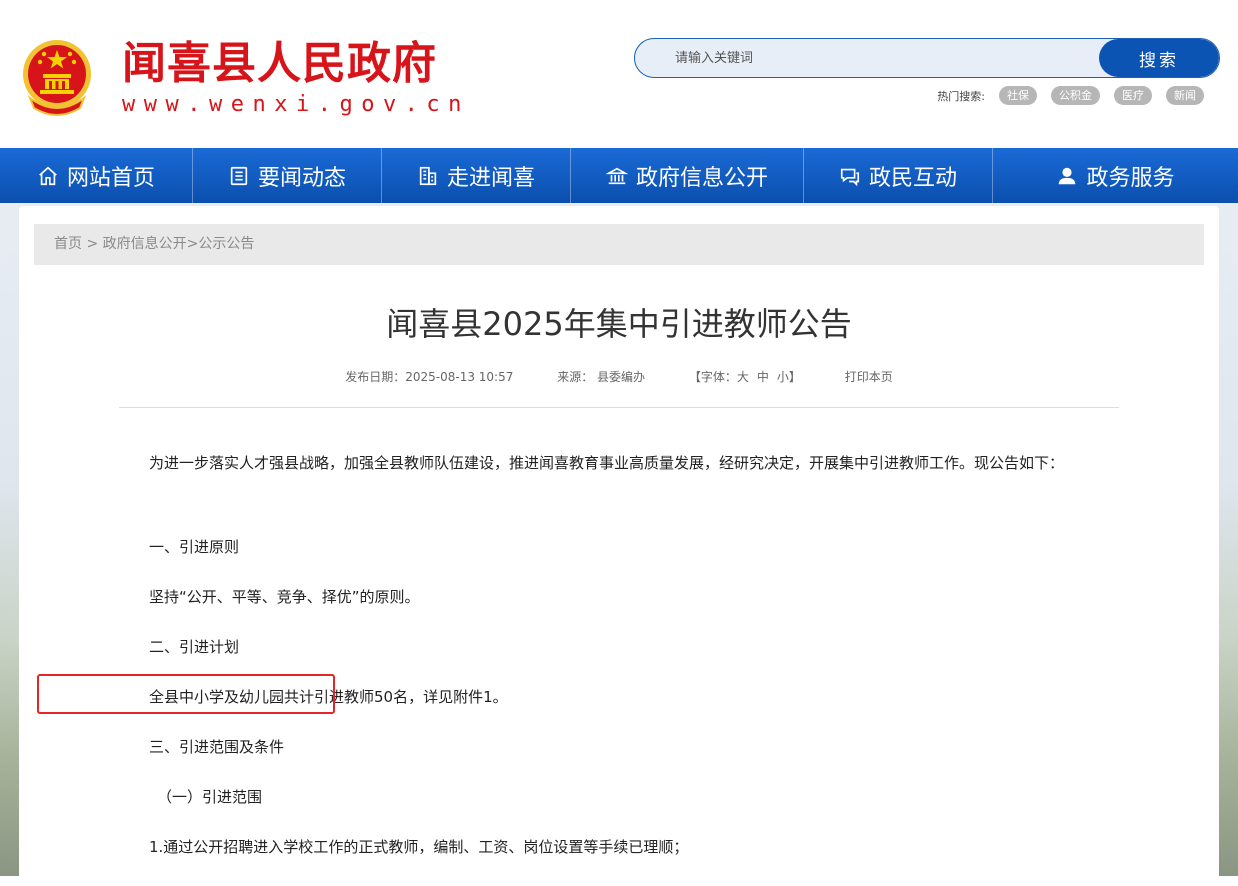 Image resolution: width=1238 pixels, height=886 pixels. What do you see at coordinates (701, 178) in the screenshot?
I see `nav-label-gov-info: 政府信息公开` at bounding box center [701, 178].